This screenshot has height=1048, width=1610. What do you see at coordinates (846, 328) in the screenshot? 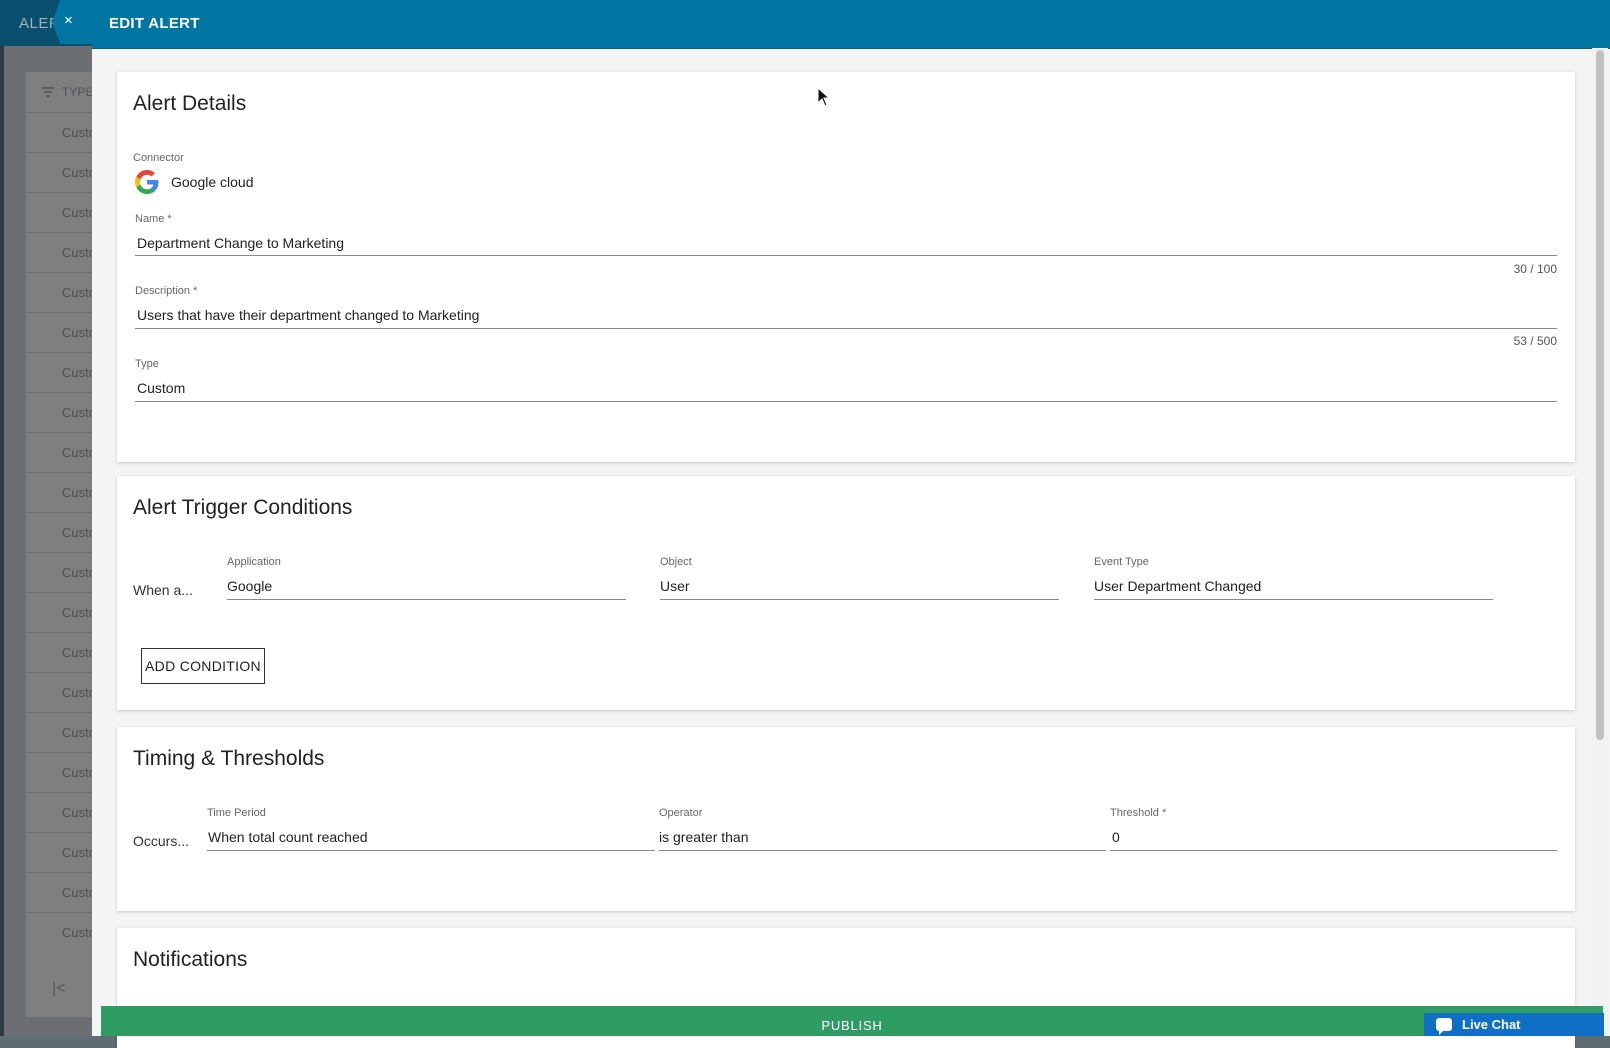
I see `description-underline` at bounding box center [846, 328].